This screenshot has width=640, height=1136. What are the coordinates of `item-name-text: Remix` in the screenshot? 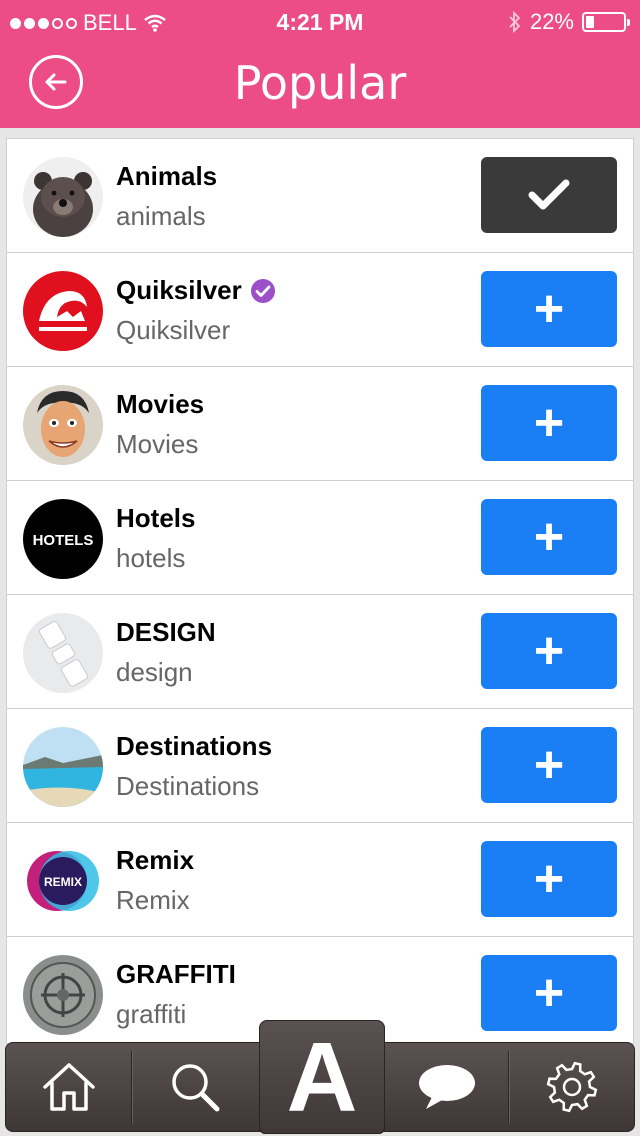 It's located at (155, 860).